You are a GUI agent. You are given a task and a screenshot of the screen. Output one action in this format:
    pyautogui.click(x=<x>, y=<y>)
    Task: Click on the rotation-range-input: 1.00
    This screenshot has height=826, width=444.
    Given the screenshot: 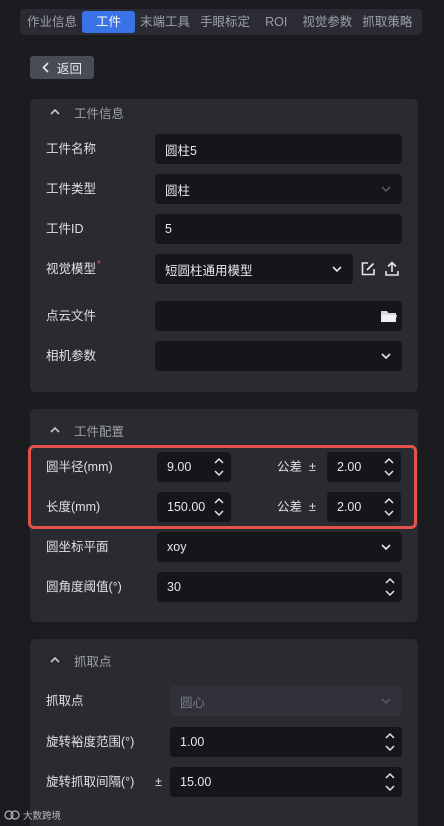 What is the action you would take?
    pyautogui.click(x=286, y=742)
    